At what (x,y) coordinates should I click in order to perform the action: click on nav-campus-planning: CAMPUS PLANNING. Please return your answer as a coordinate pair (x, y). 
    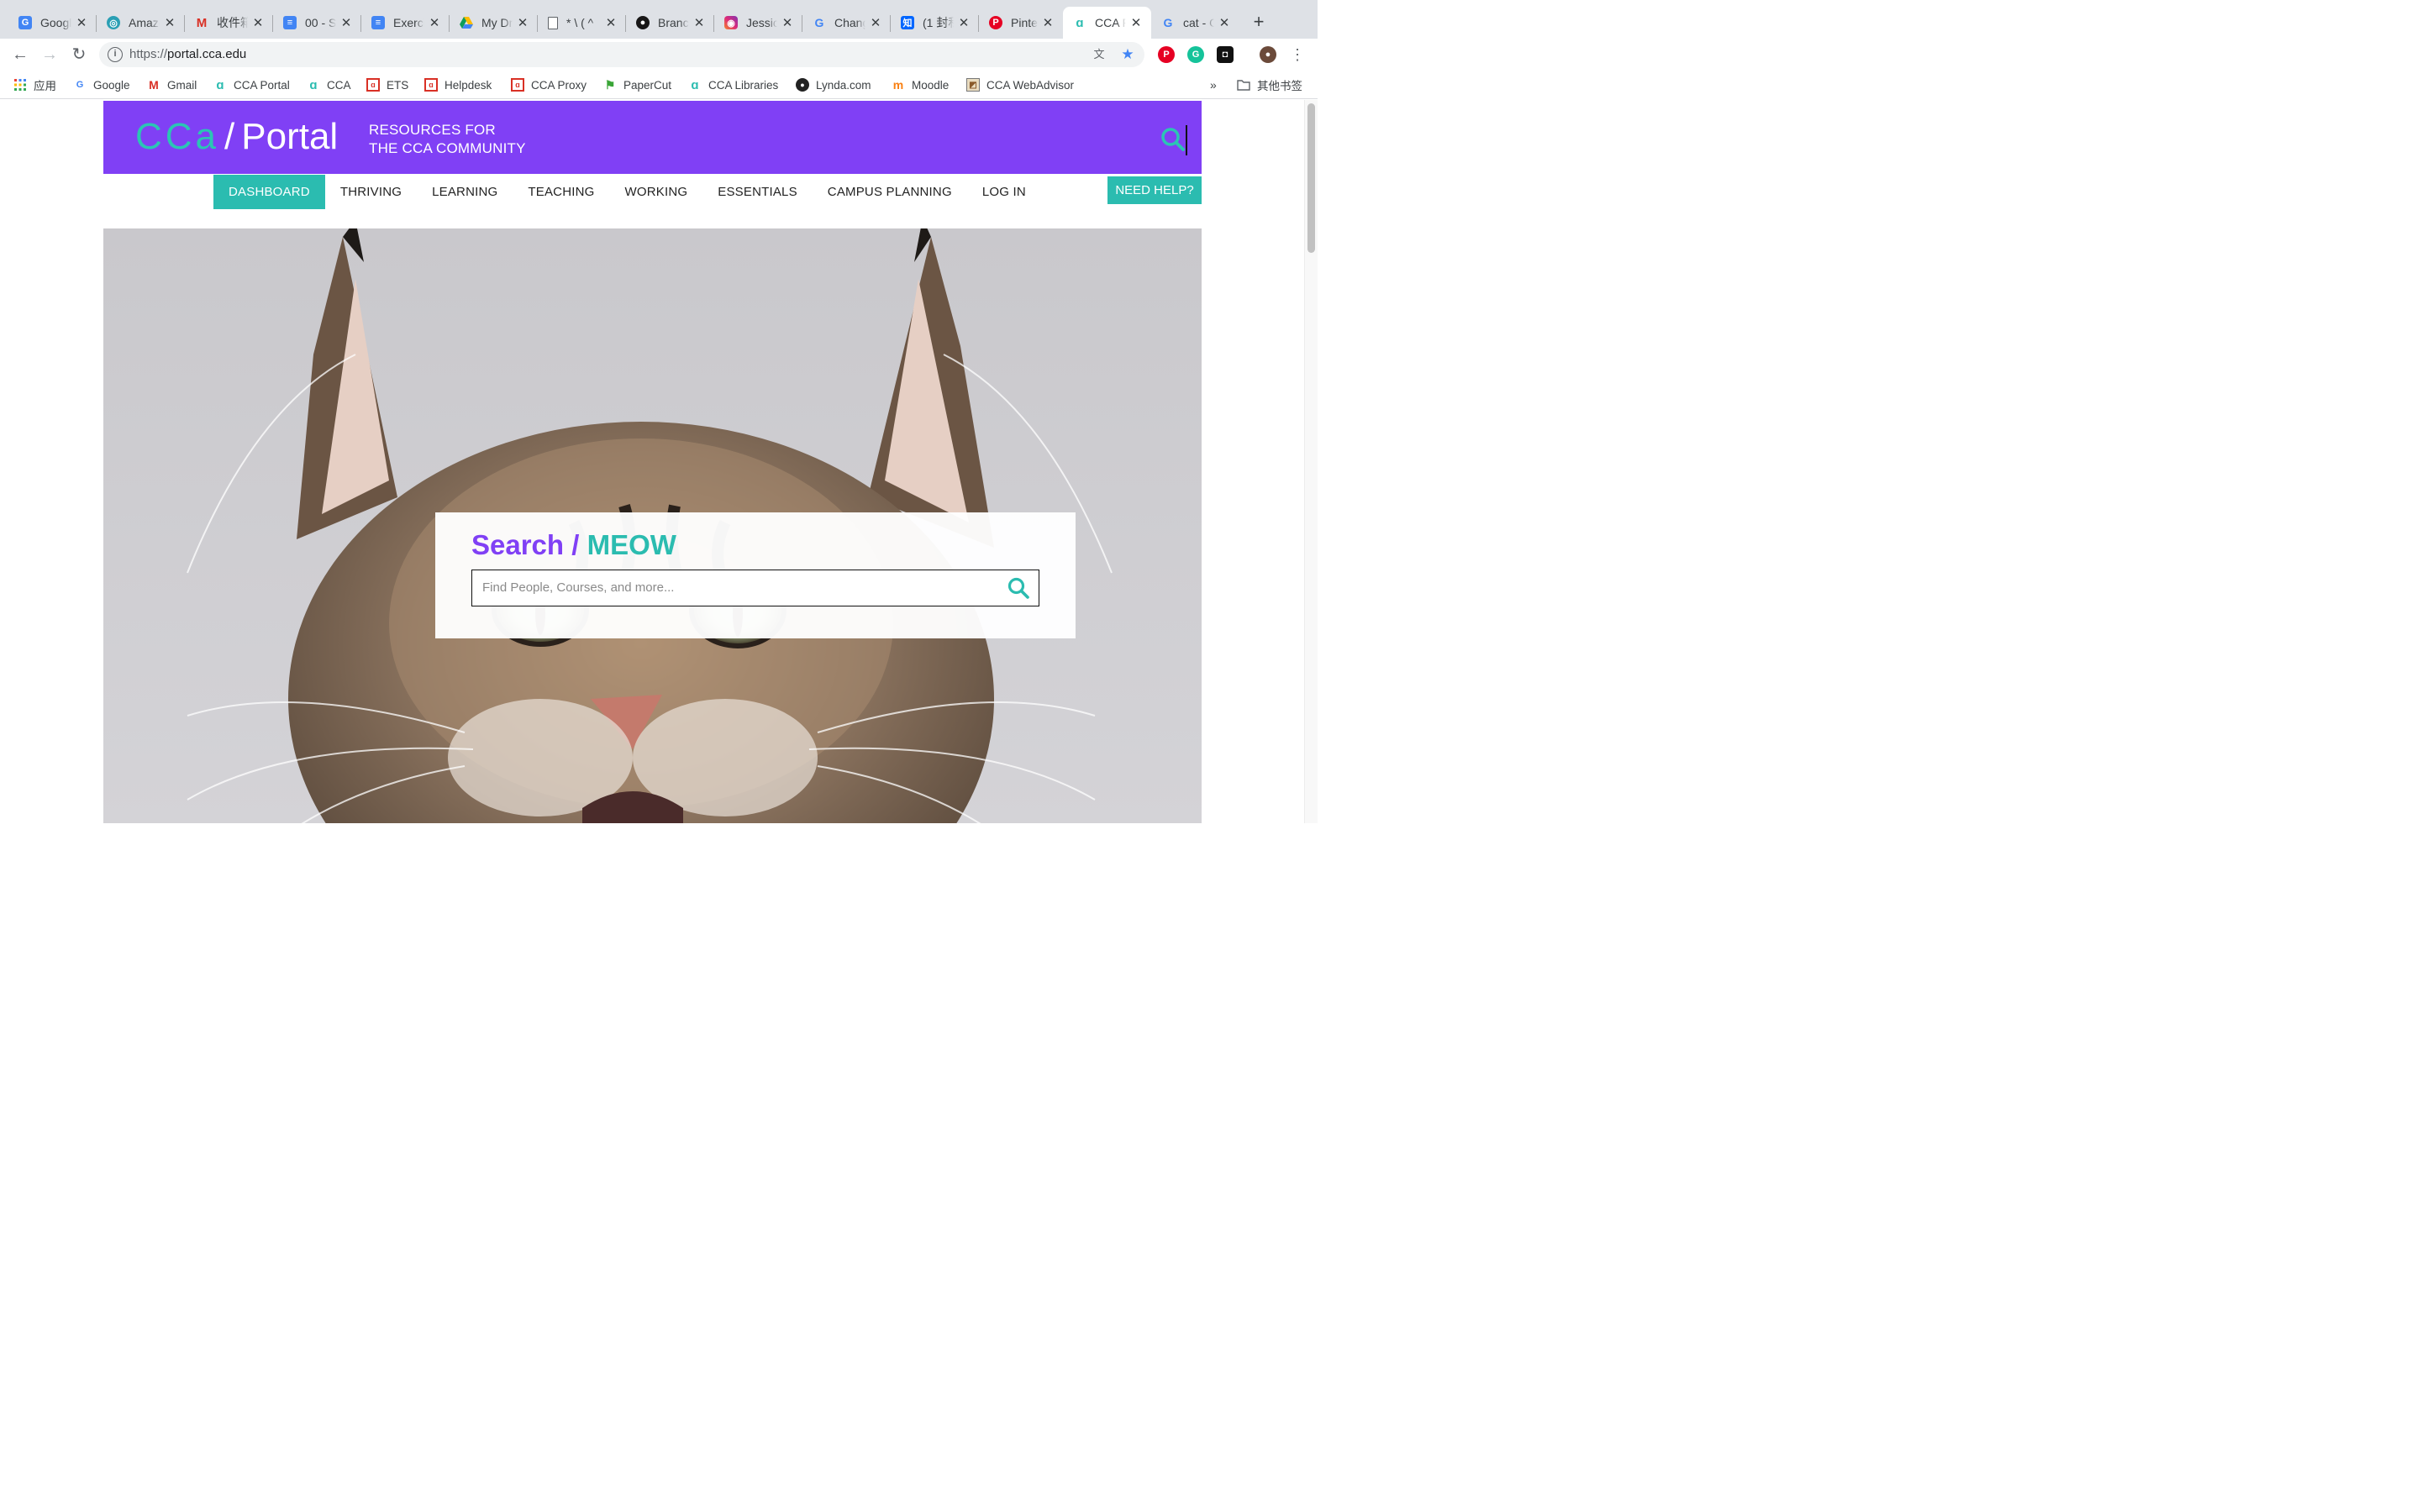
    Looking at the image, I should click on (890, 192).